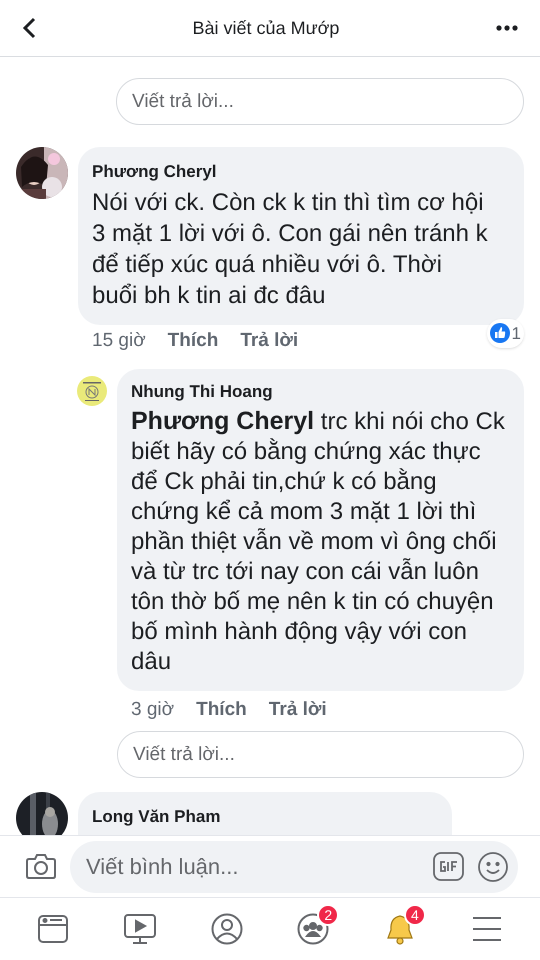 The width and height of the screenshot is (540, 960). Describe the element at coordinates (92, 390) in the screenshot. I see `avatar-logo-icon` at that location.